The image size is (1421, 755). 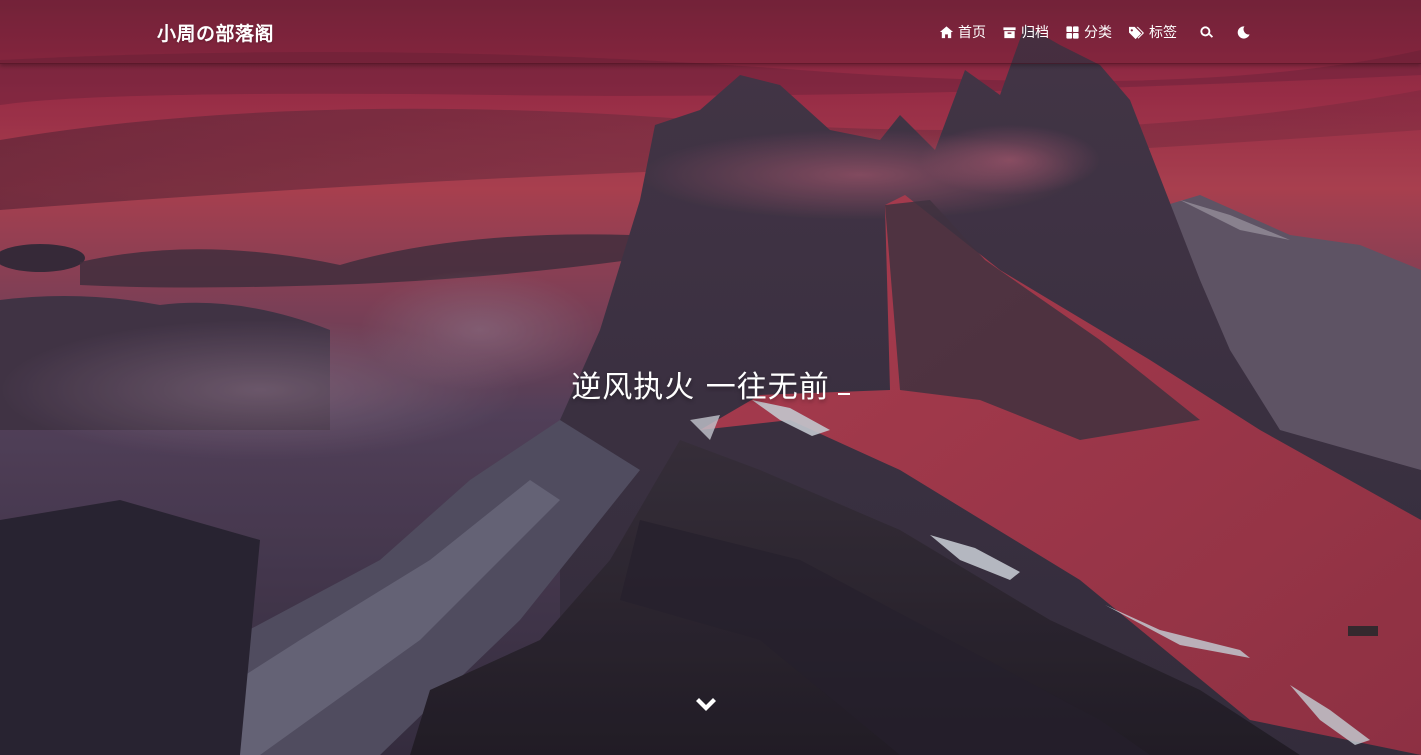 I want to click on nav-item-home: 首页, so click(x=962, y=32).